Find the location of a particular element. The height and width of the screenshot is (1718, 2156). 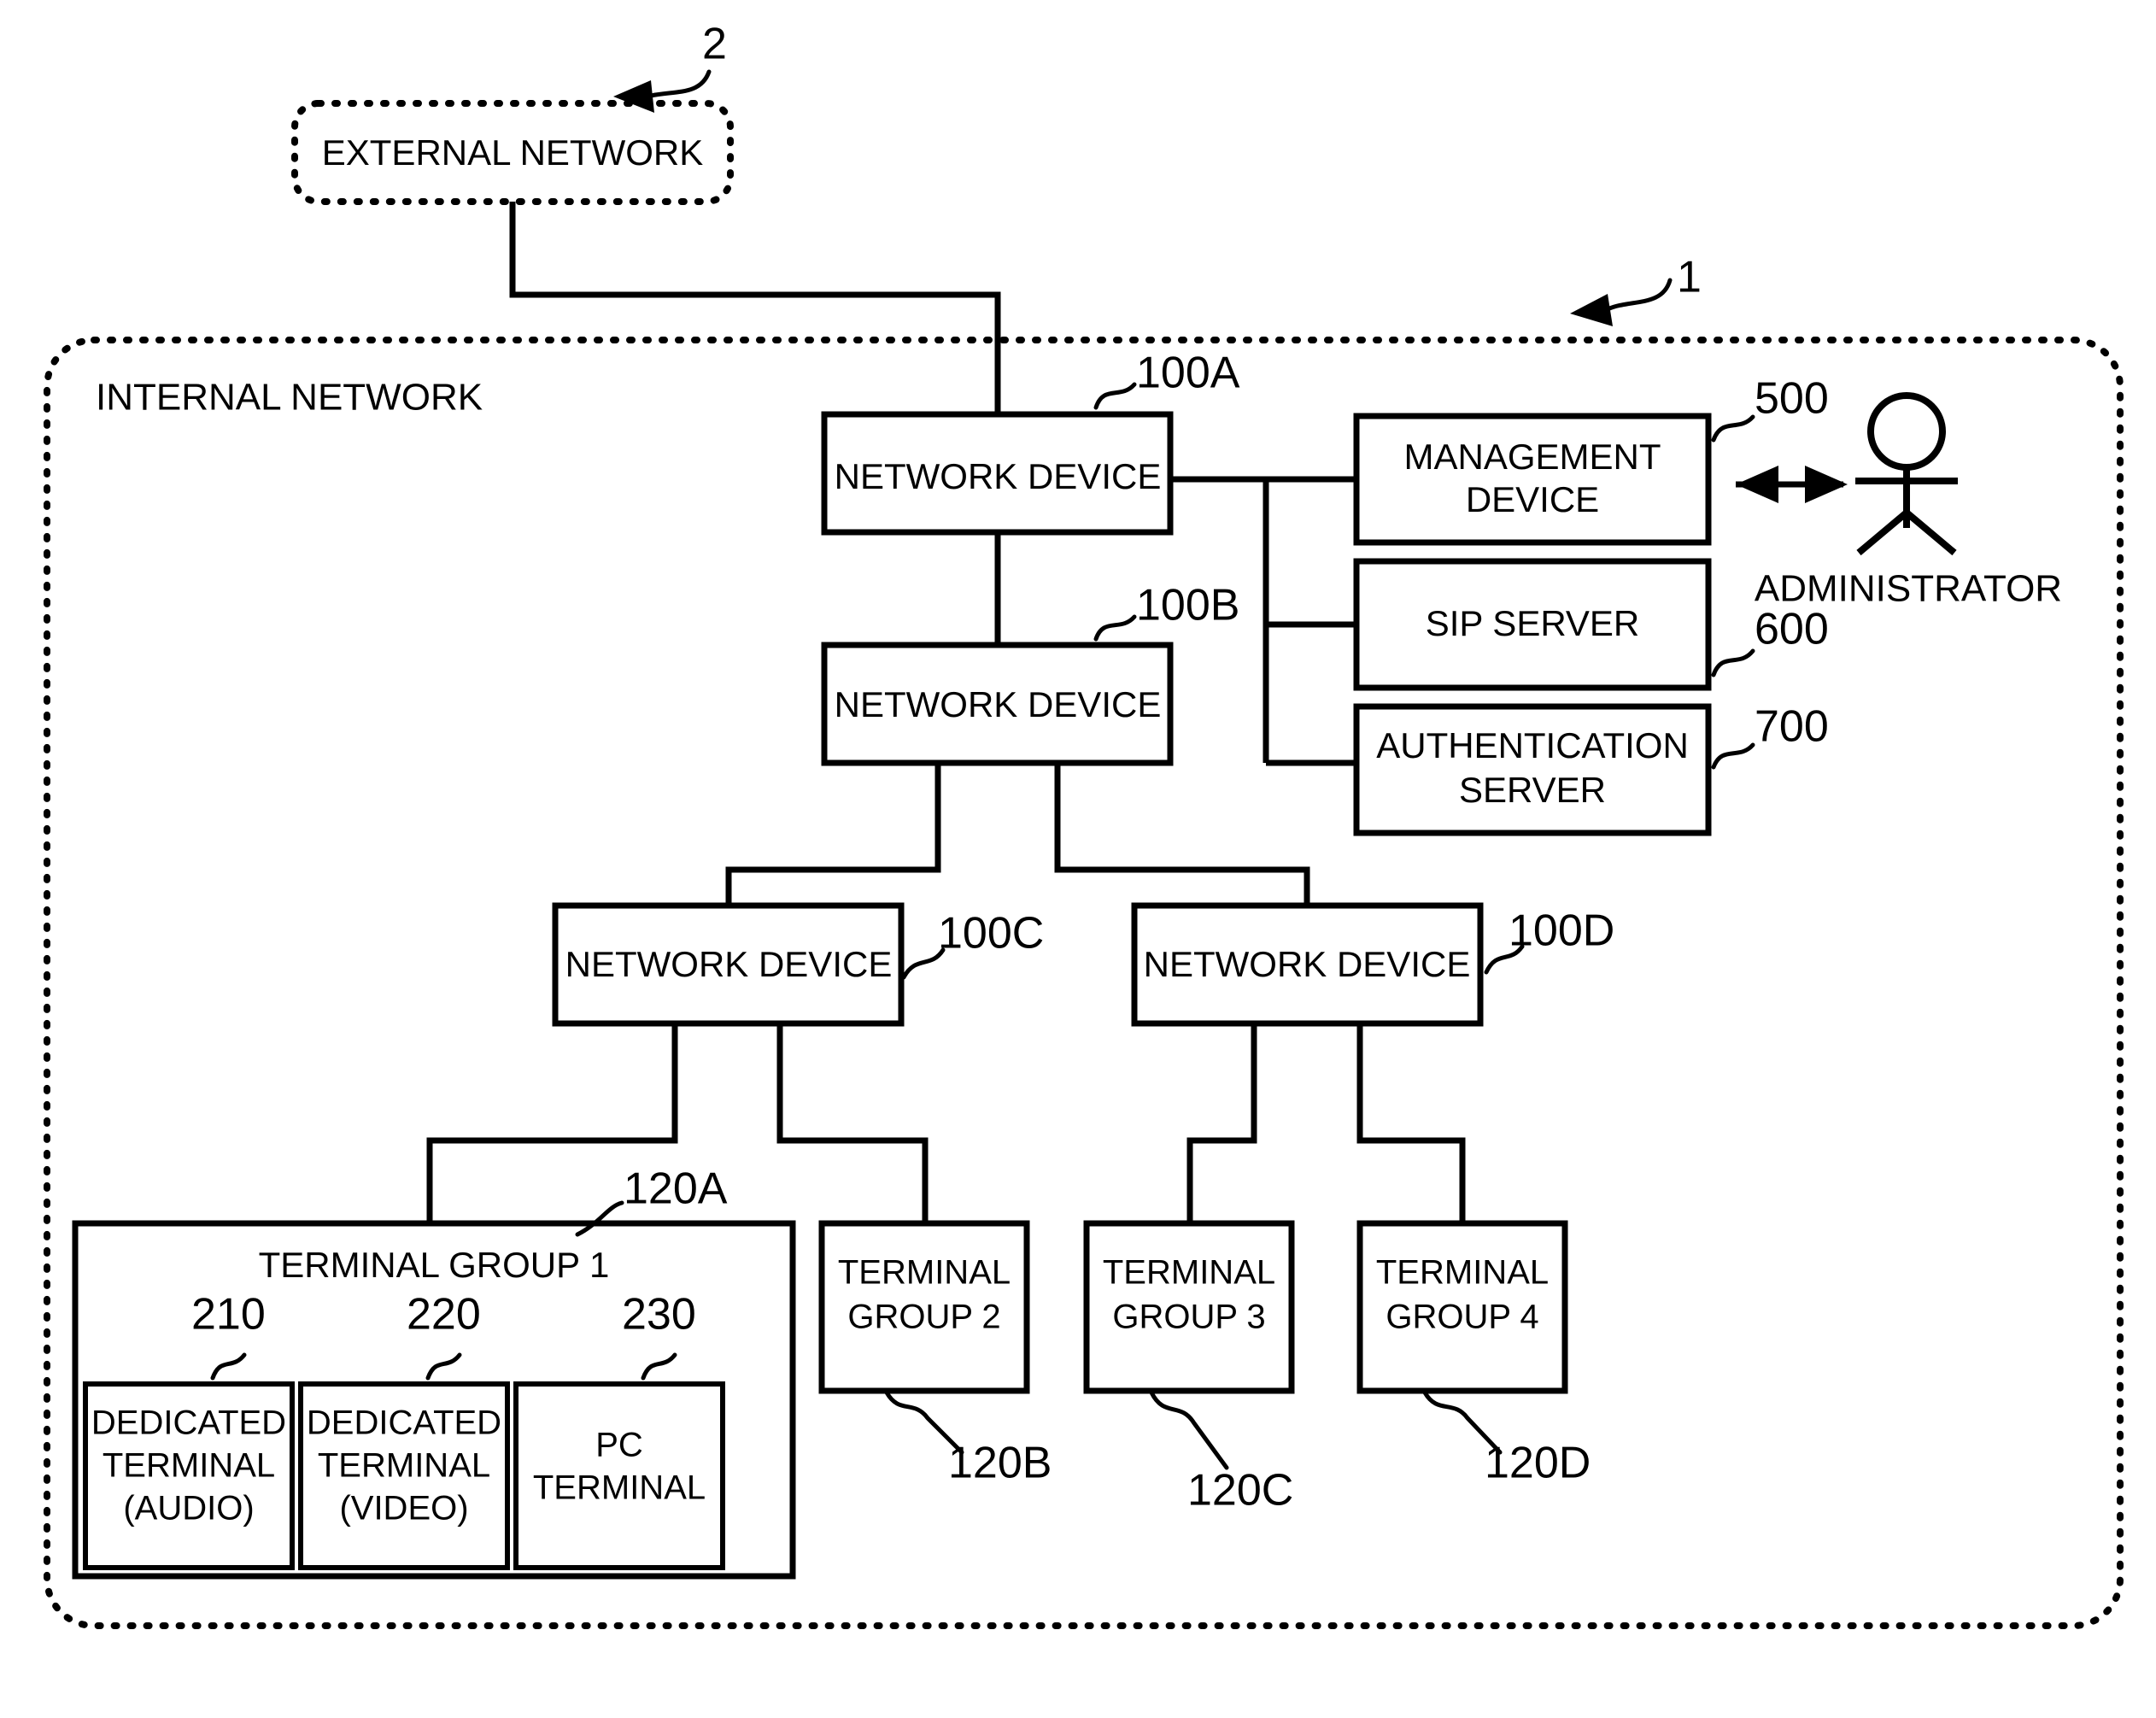

dedicated-terminal-video-line1: DEDICATED is located at coordinates (404, 1423).